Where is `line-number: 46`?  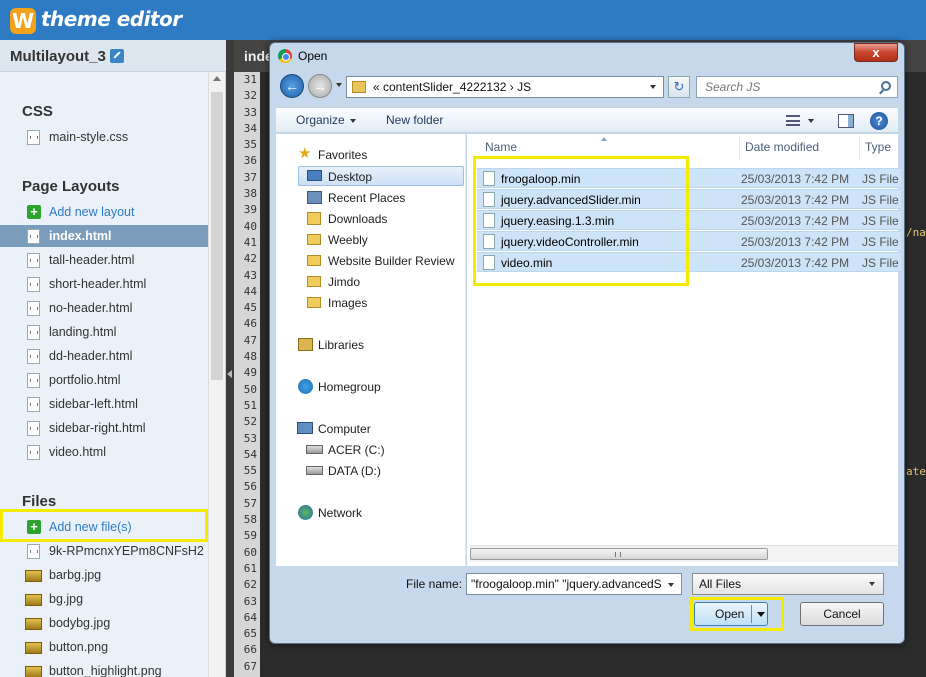
line-number: 46 is located at coordinates (250, 324).